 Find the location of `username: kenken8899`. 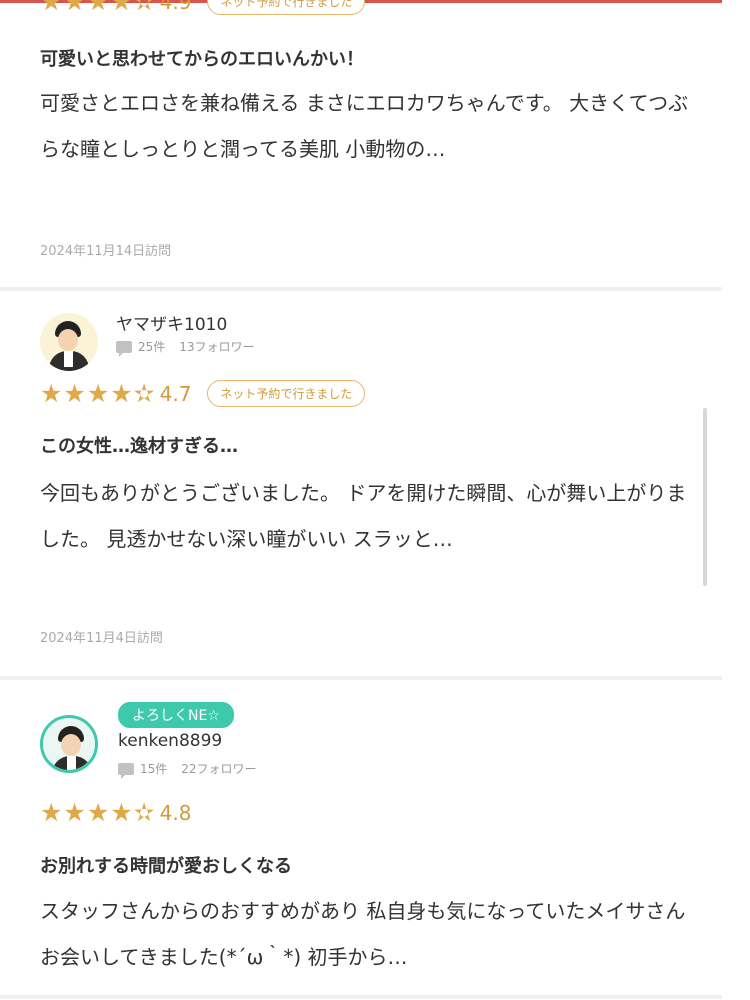

username: kenken8899 is located at coordinates (170, 741).